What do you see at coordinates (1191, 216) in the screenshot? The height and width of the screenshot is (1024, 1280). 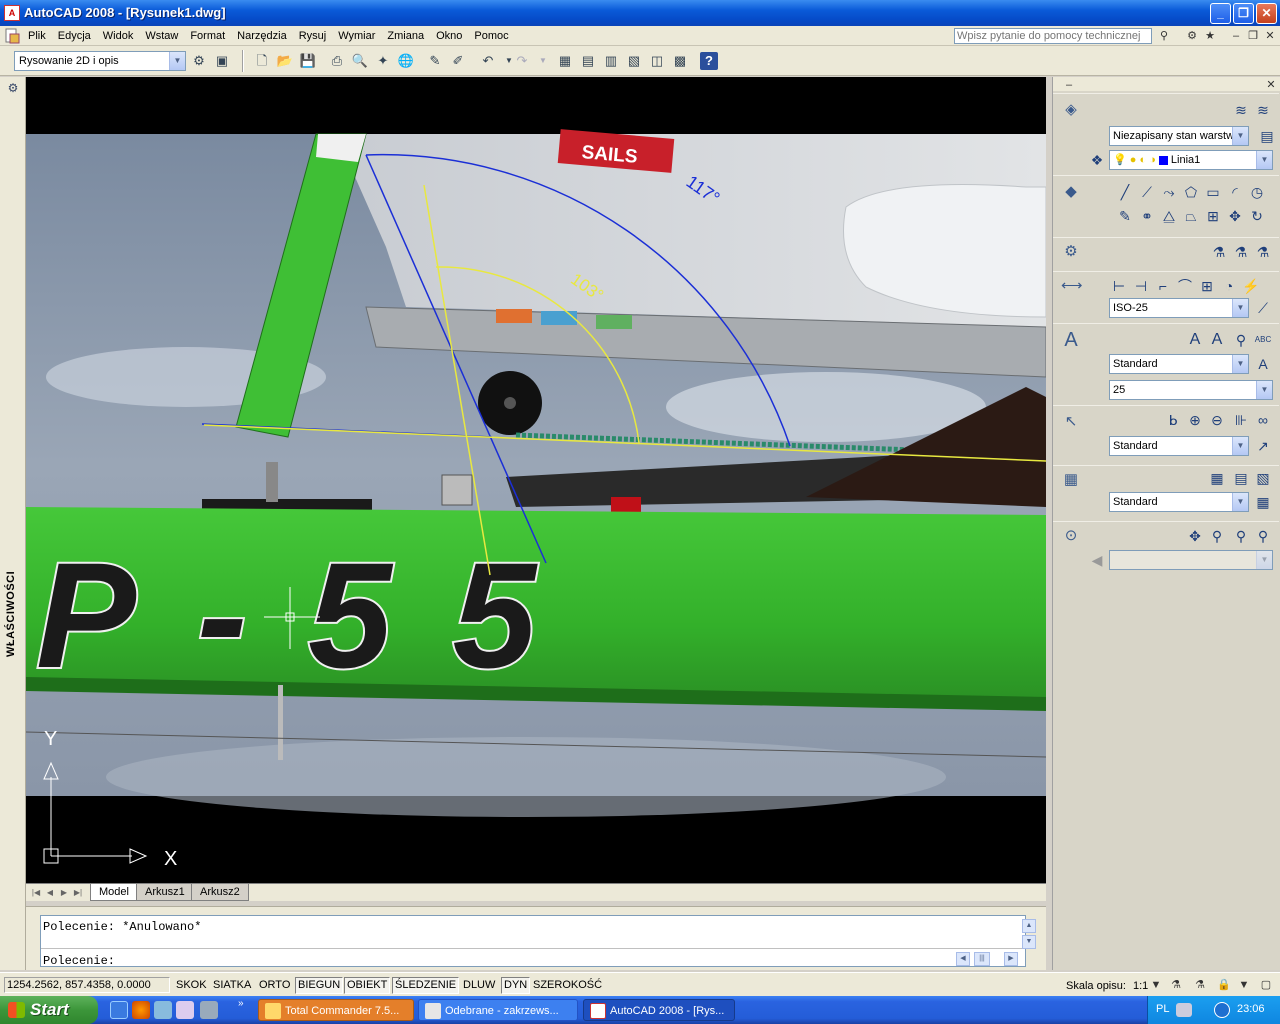 I see `offset-tool-icon: ⏢` at bounding box center [1191, 216].